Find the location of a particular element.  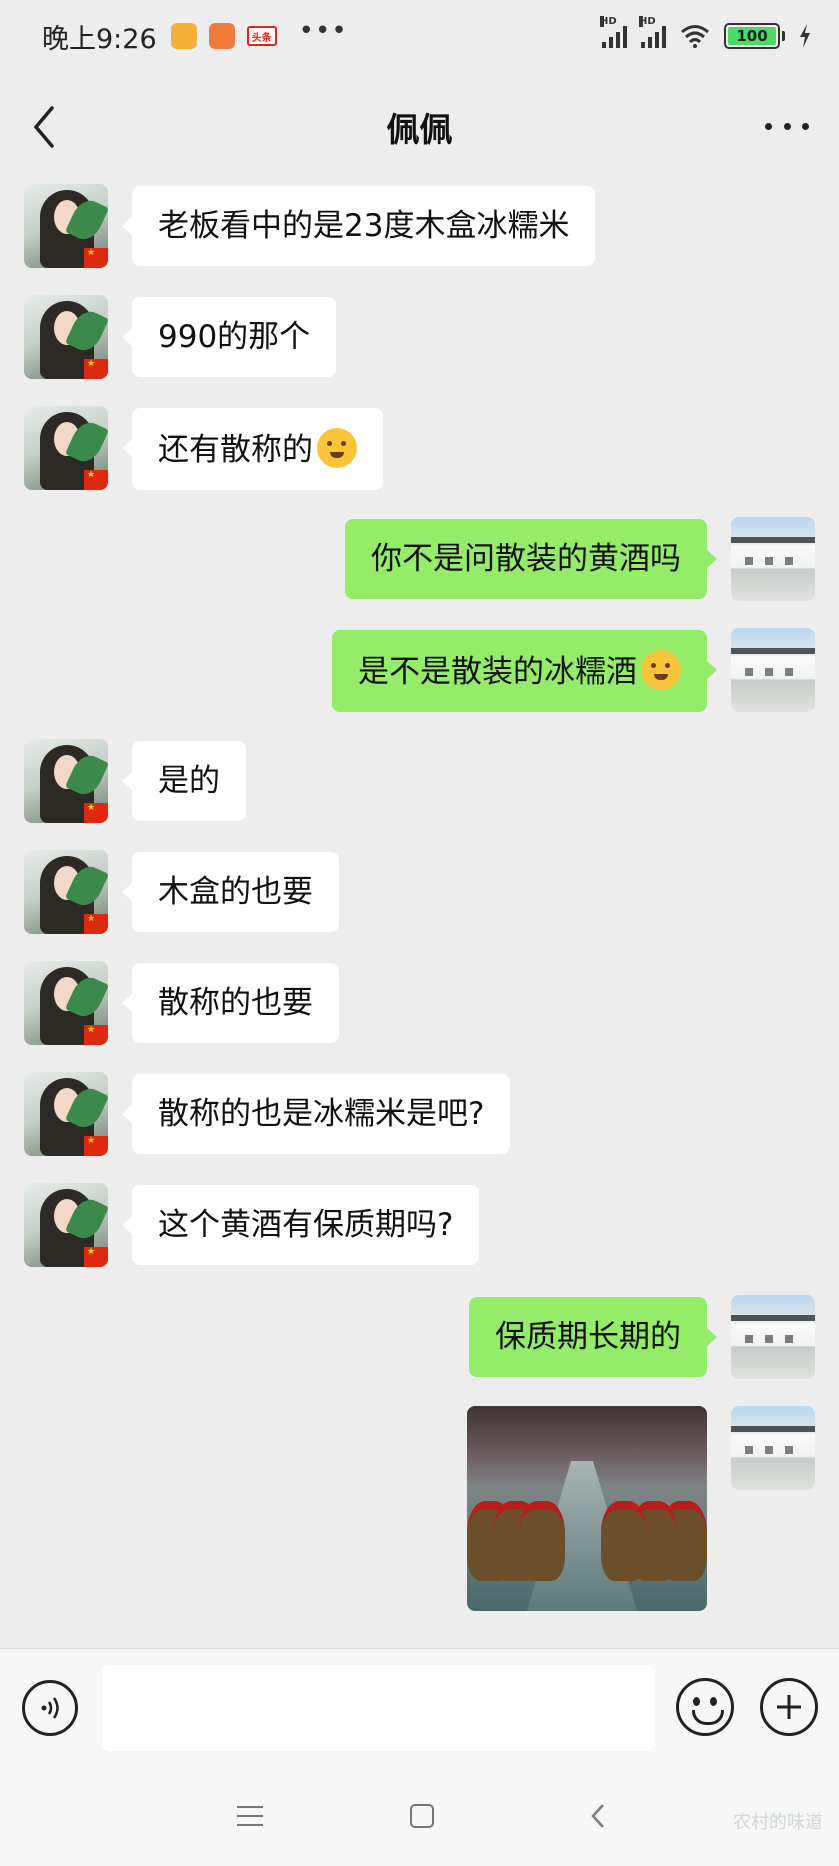

wifi-icon is located at coordinates (695, 36).